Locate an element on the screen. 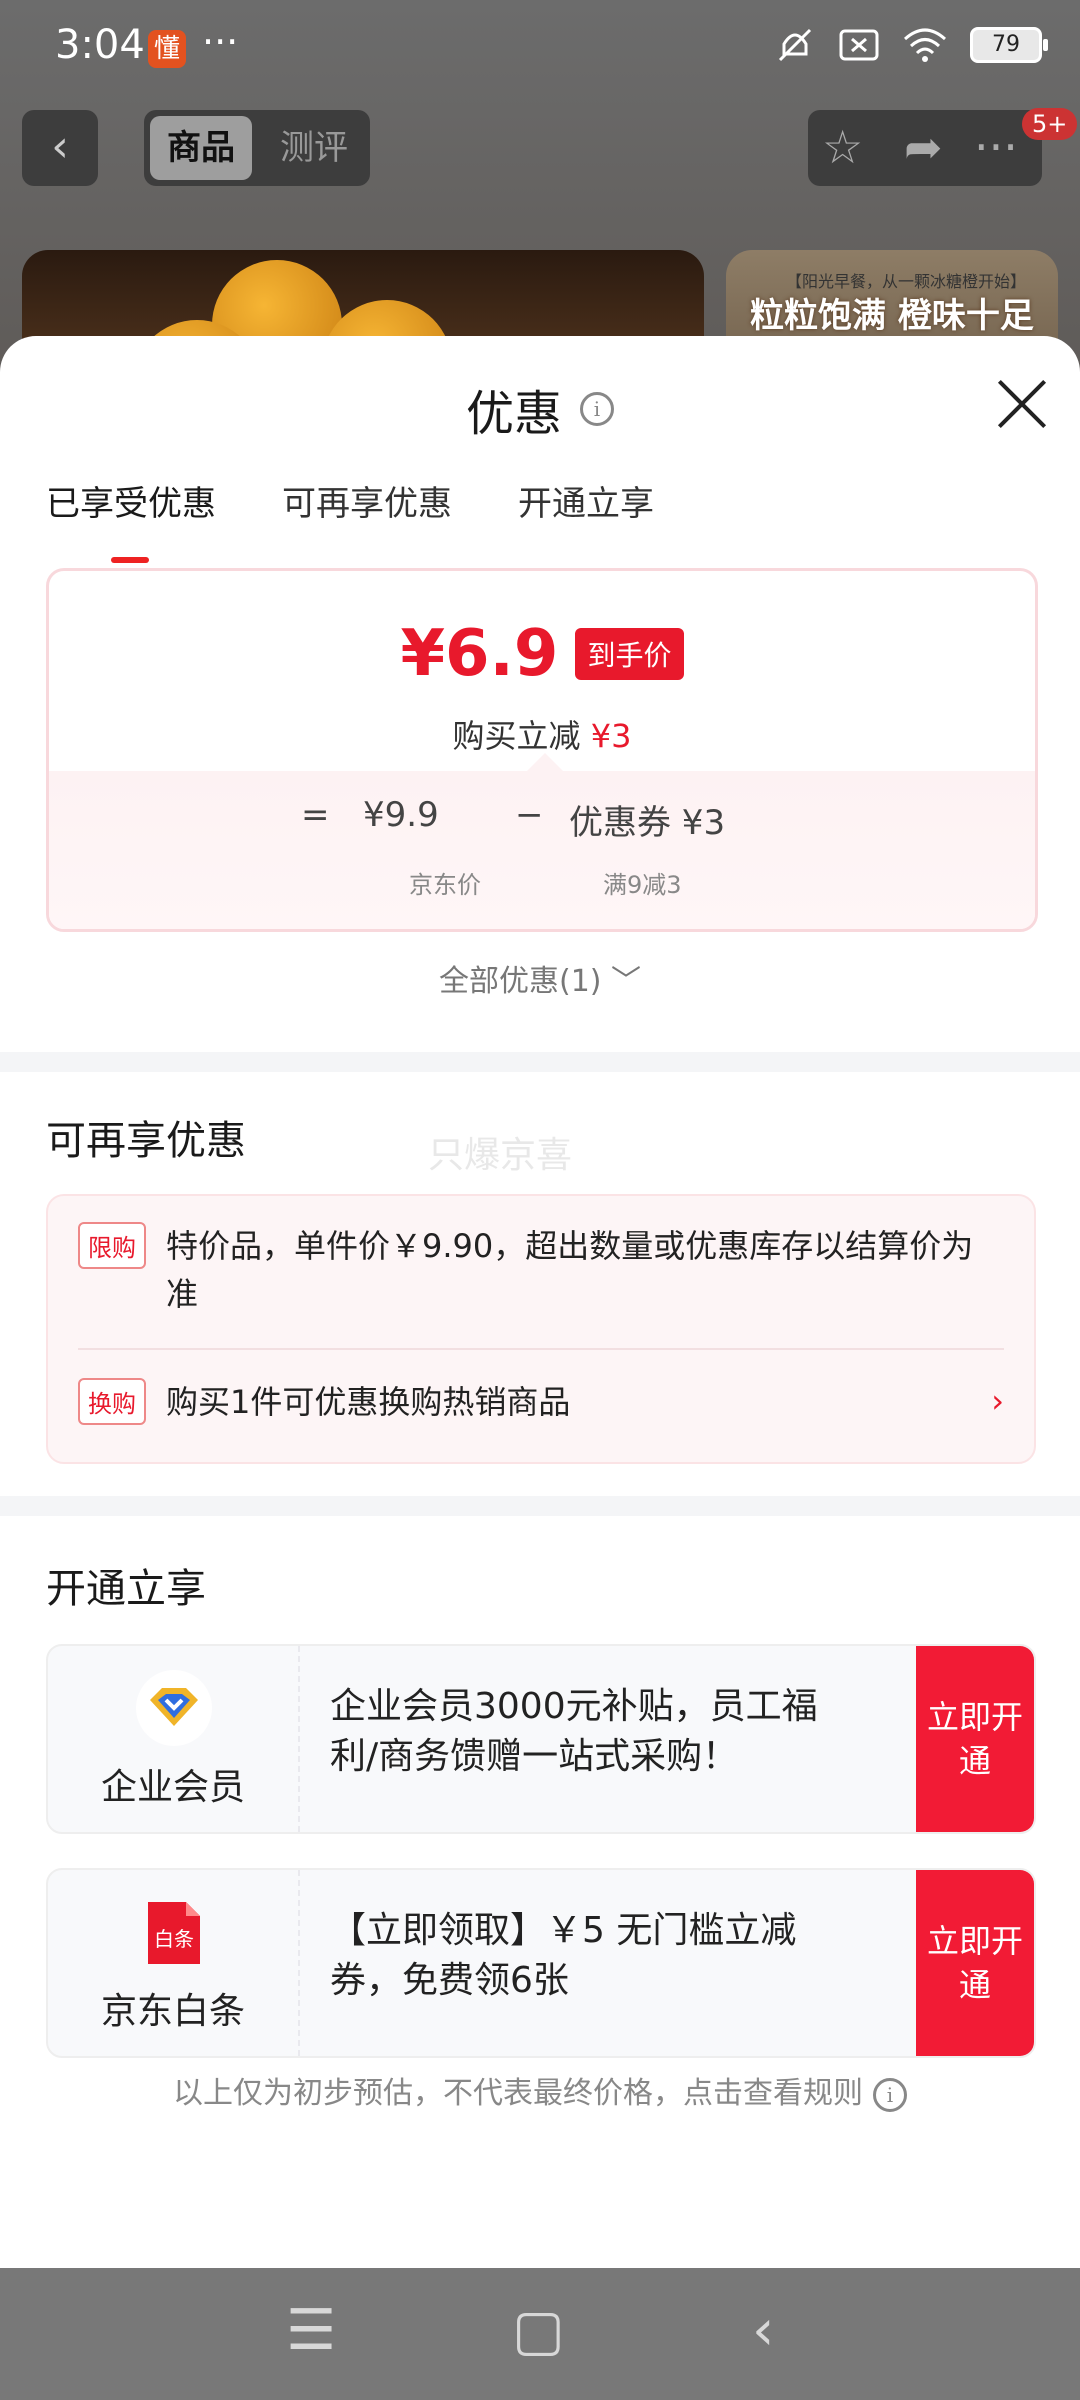 The width and height of the screenshot is (1080, 2400). share-icon: ➦ is located at coordinates (923, 147).